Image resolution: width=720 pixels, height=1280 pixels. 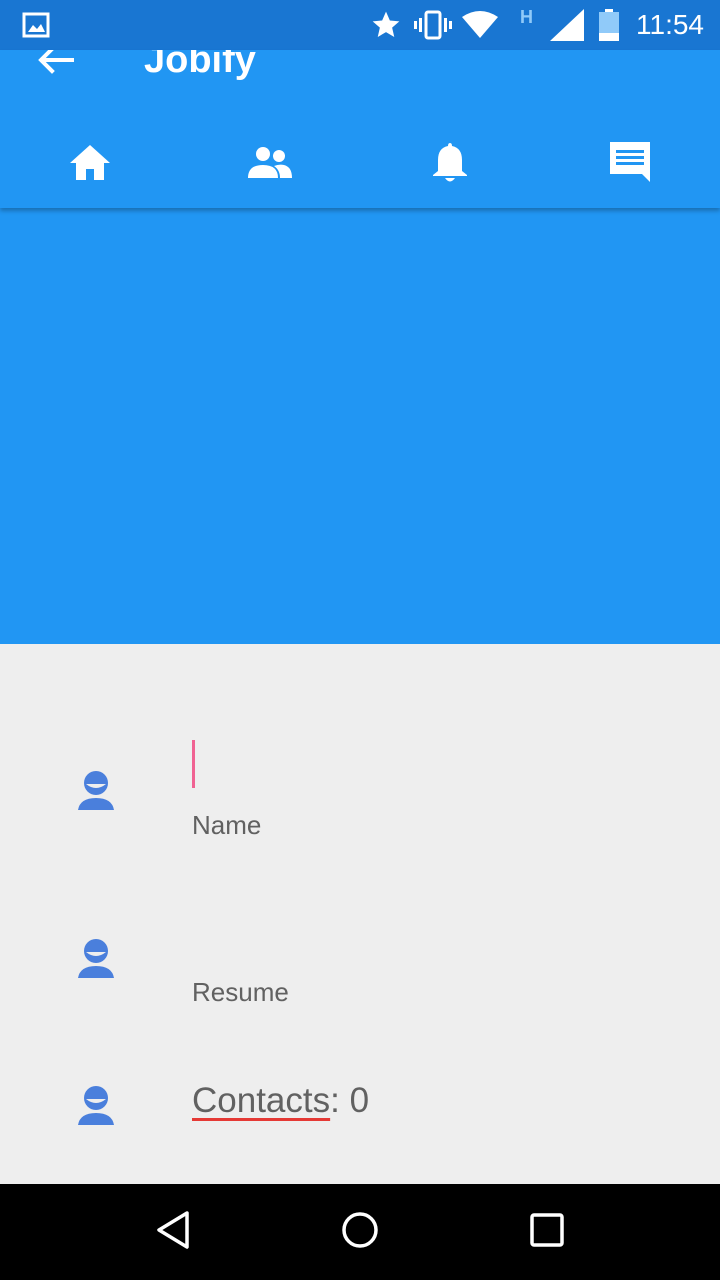 What do you see at coordinates (227, 825) in the screenshot?
I see `name-label: Name` at bounding box center [227, 825].